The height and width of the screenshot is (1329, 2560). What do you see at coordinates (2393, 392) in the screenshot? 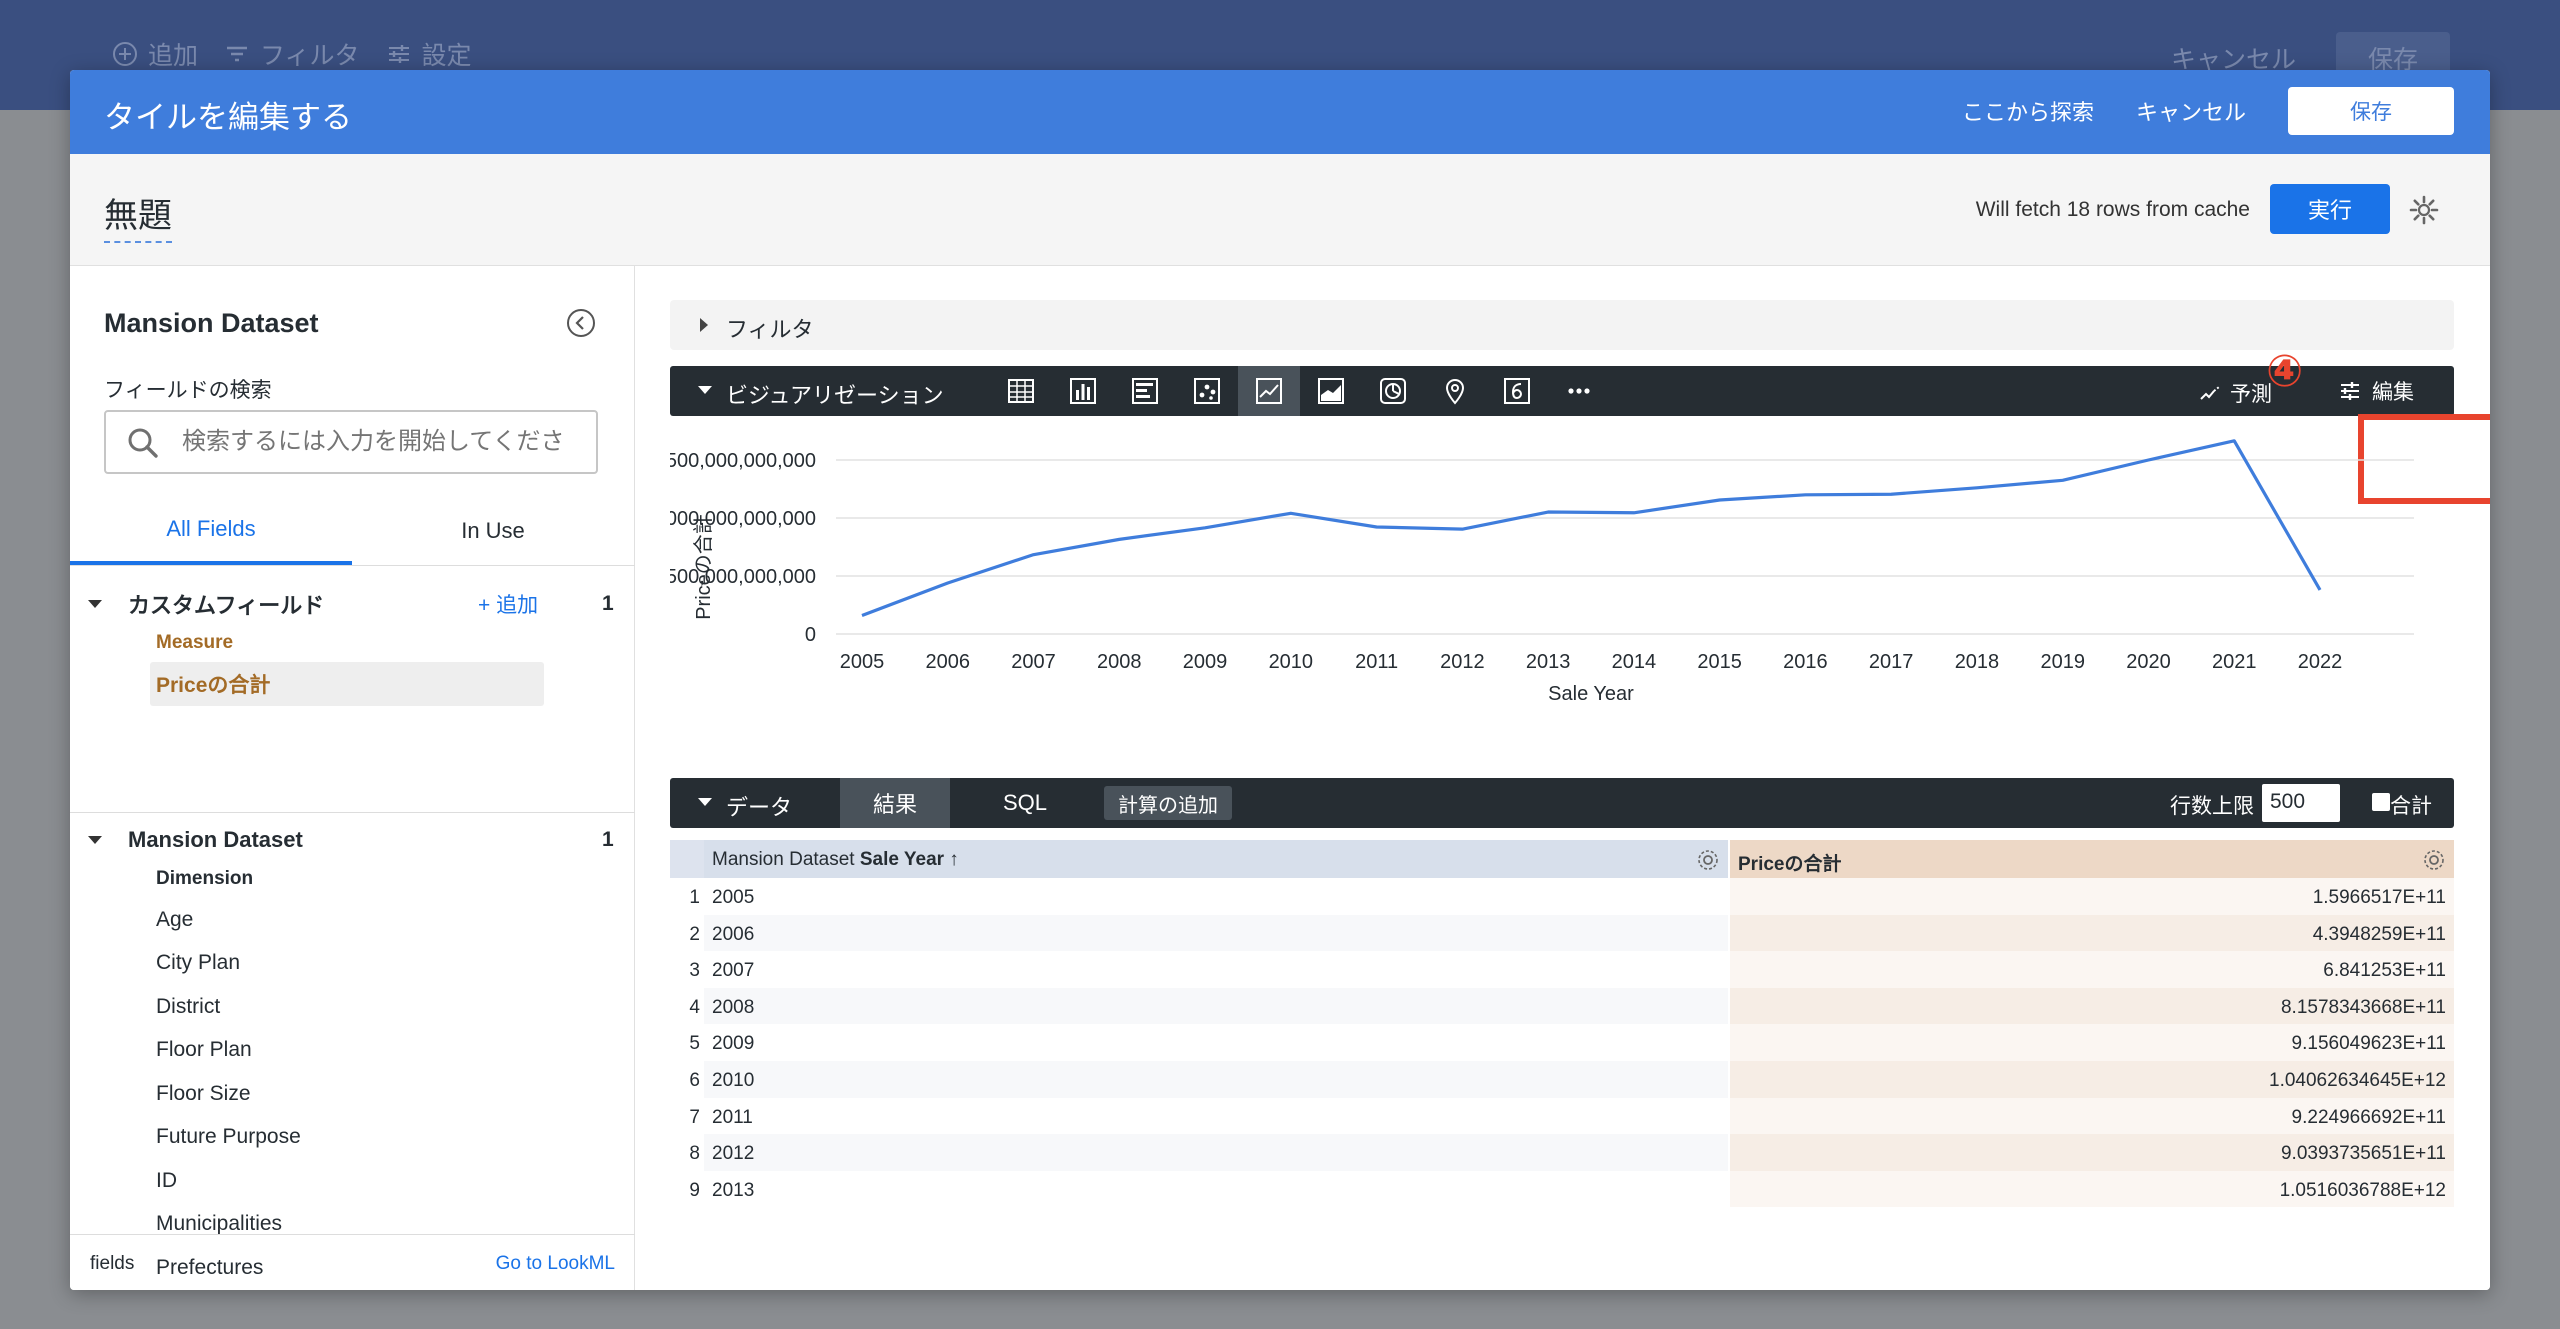
I see `edit-label: 編集` at bounding box center [2393, 392].